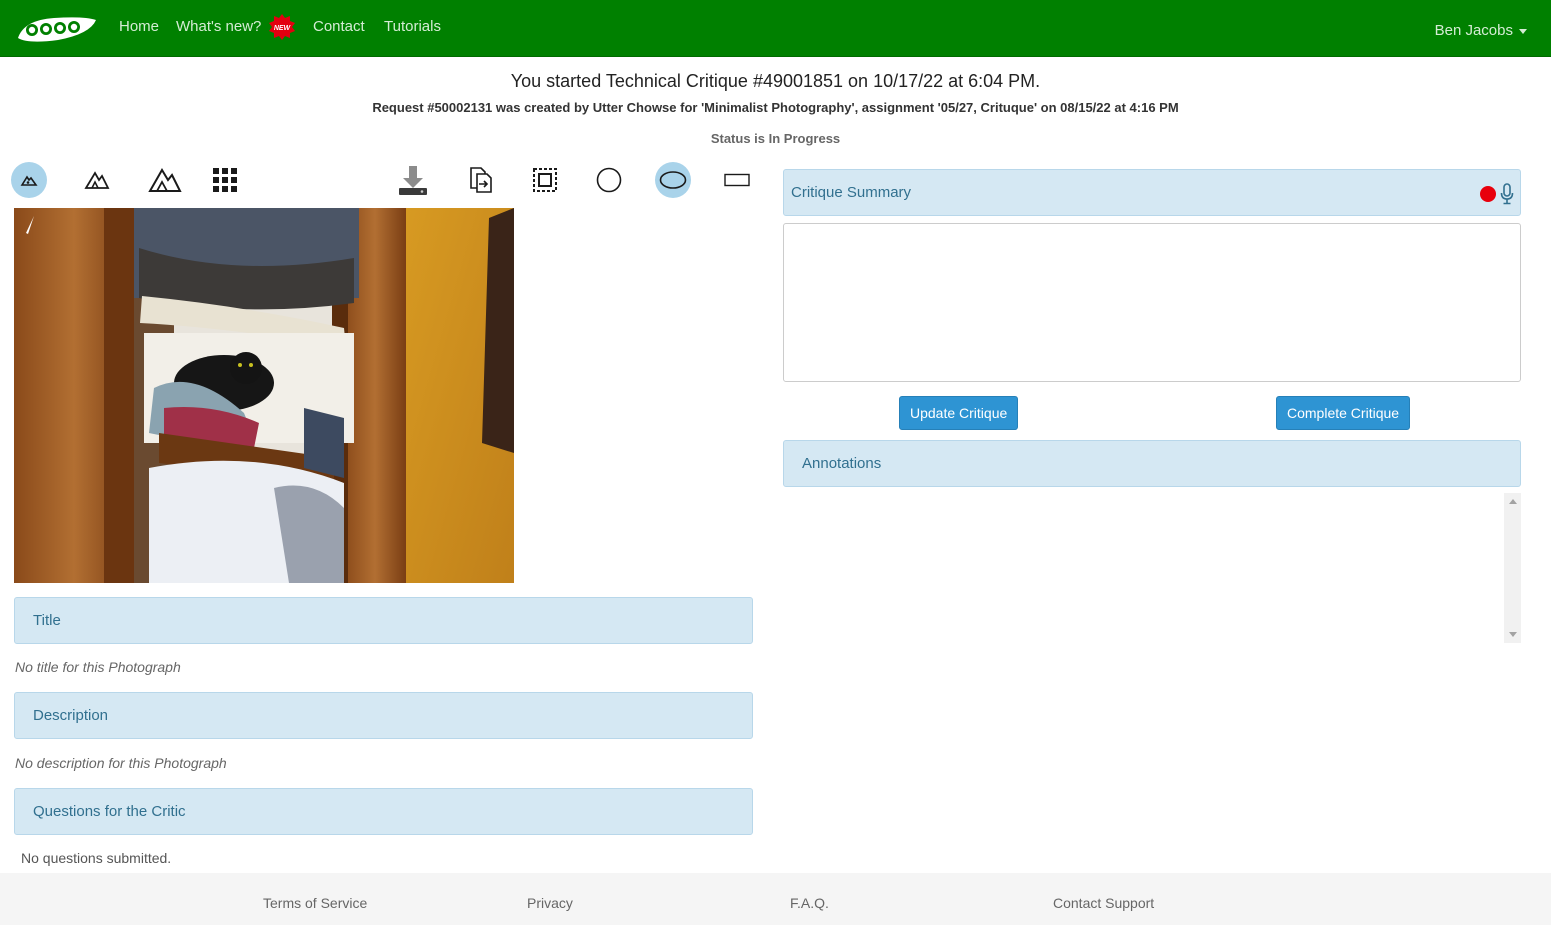 Image resolution: width=1551 pixels, height=925 pixels. I want to click on medium-mountain-icon, so click(97, 180).